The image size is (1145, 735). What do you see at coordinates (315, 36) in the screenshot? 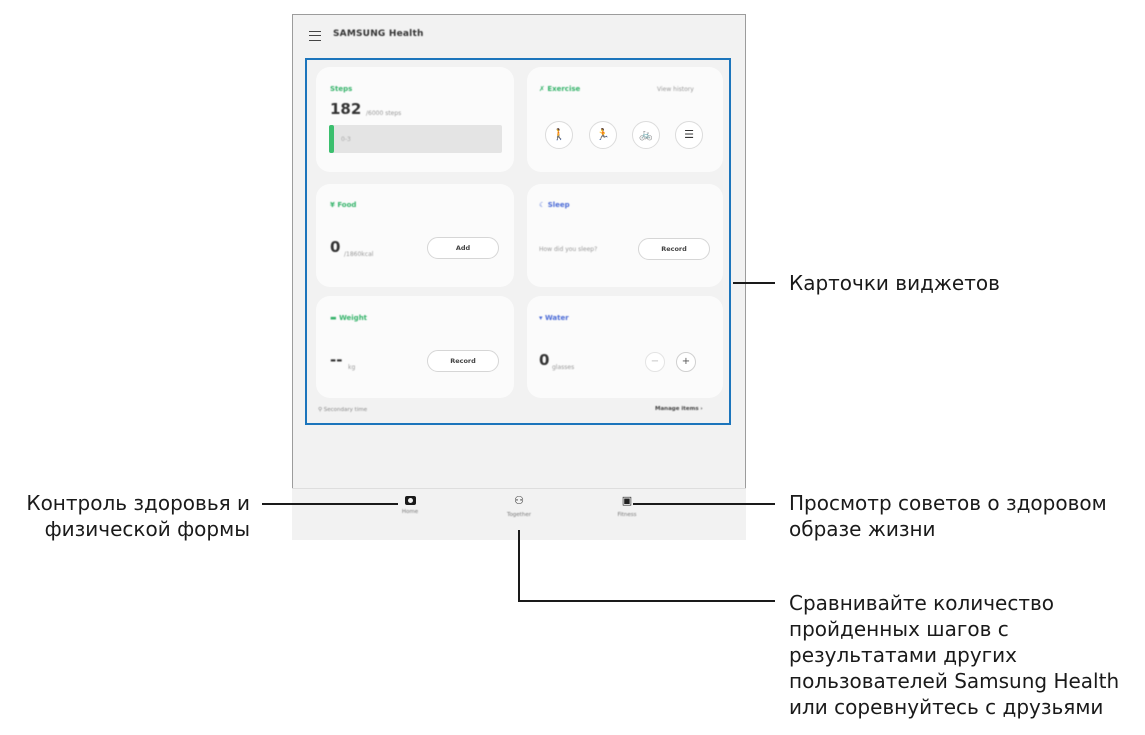
I see `menu-icon` at bounding box center [315, 36].